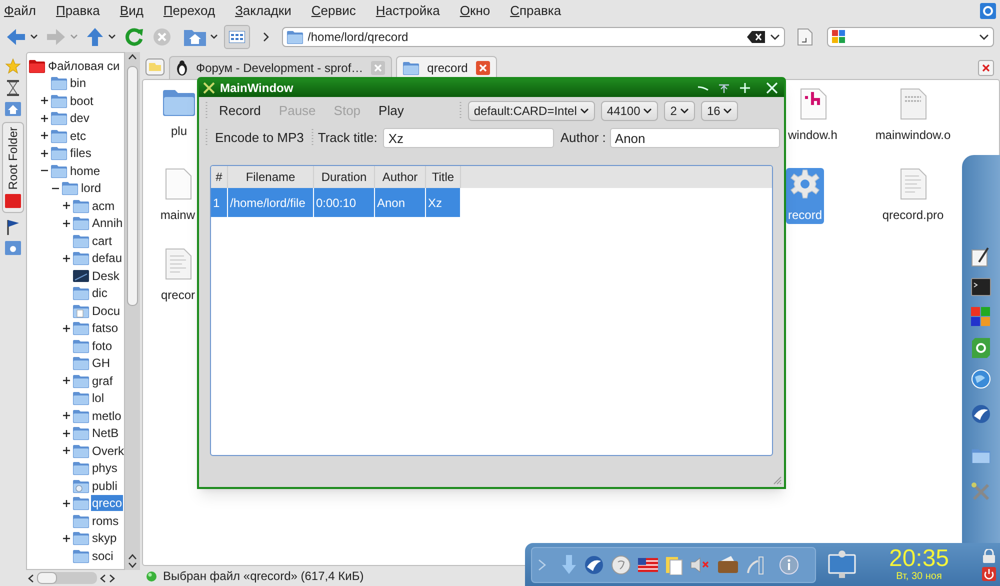 This screenshot has width=1000, height=586. I want to click on file-label: window.h, so click(813, 135).